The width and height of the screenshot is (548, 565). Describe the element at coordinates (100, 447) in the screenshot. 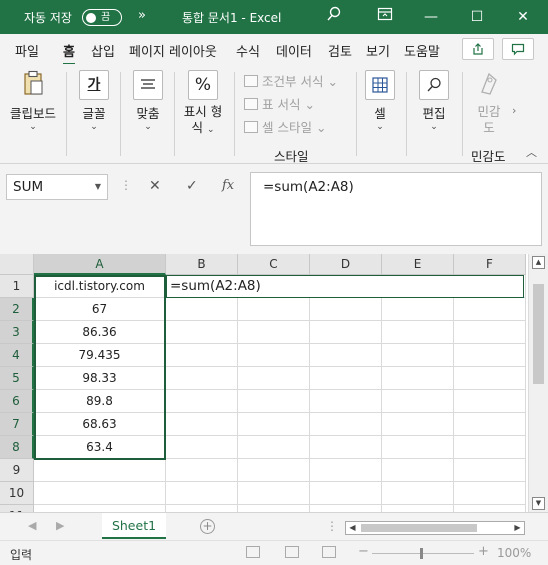

I see `cell-a8: 63.4` at that location.